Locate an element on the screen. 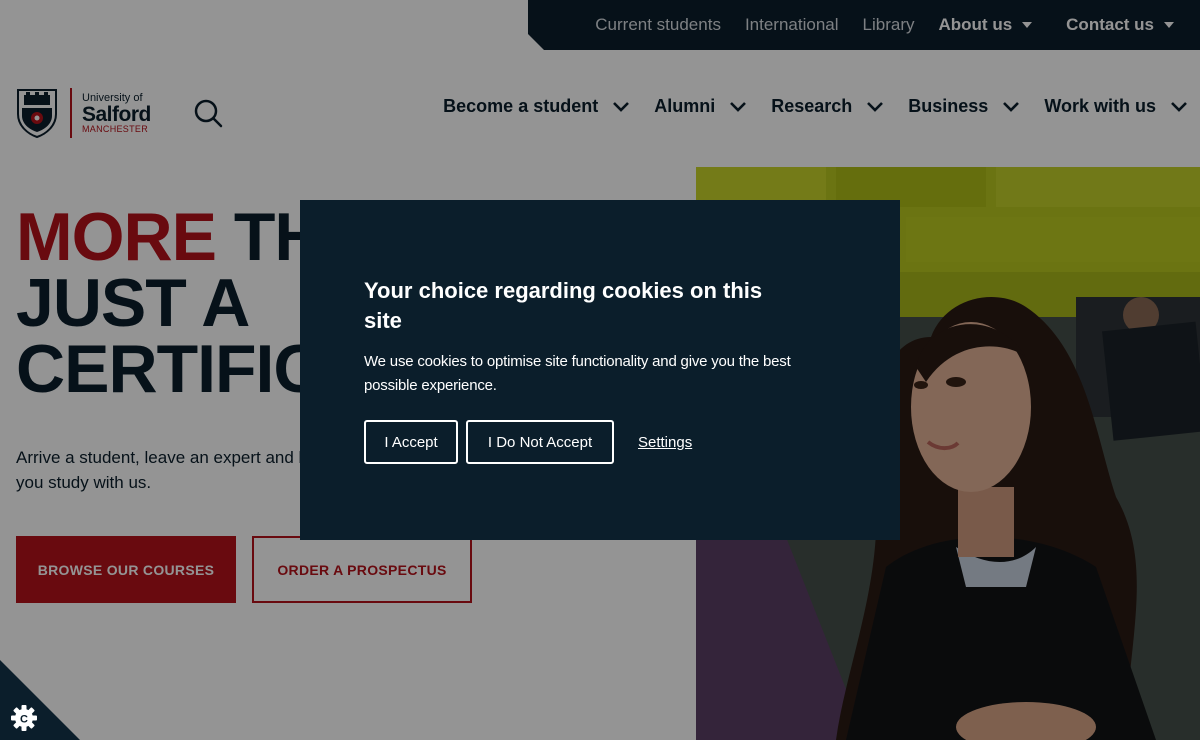  svg-text: C is located at coordinates (24, 720).